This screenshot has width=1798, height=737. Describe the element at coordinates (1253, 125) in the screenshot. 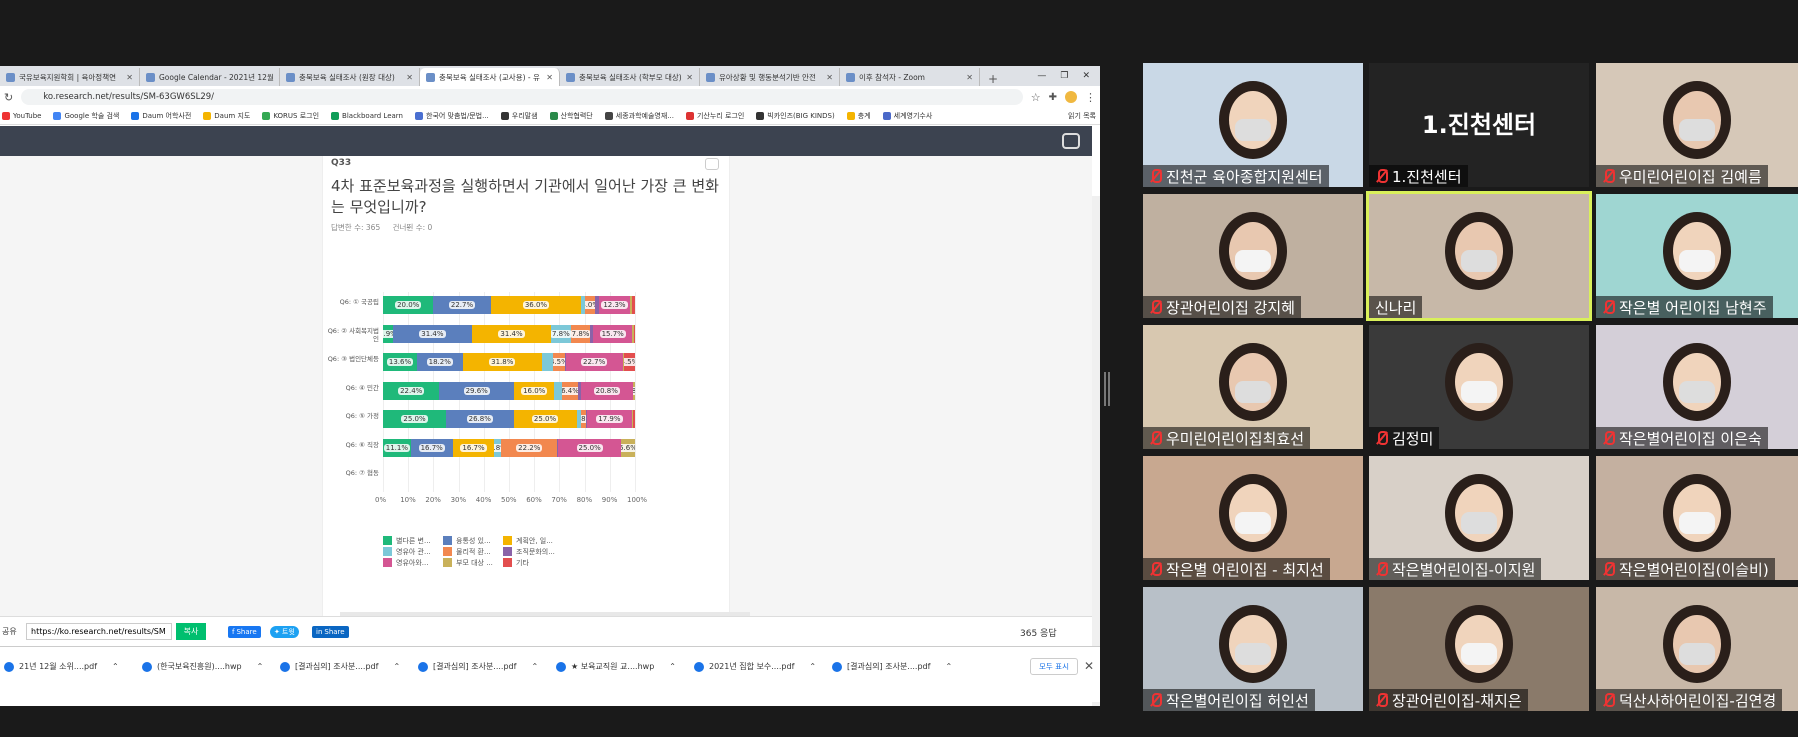

I see `participant-tile: 진천군 육아종합지원센터` at that location.